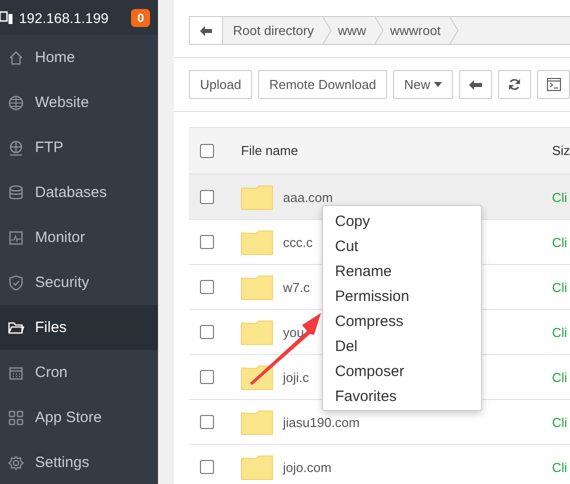  What do you see at coordinates (16, 57) in the screenshot?
I see `home-icon` at bounding box center [16, 57].